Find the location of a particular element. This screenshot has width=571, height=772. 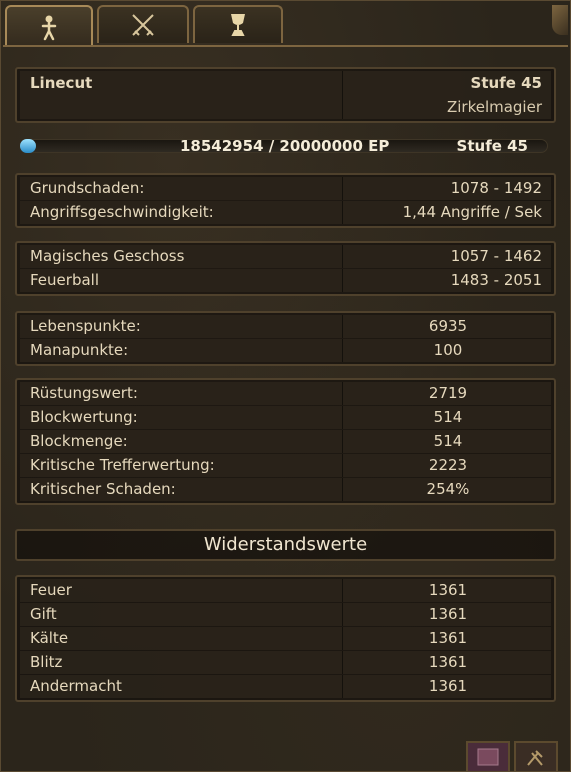

stat-label: Angriffsgeschwindigkeit: is located at coordinates (122, 212).